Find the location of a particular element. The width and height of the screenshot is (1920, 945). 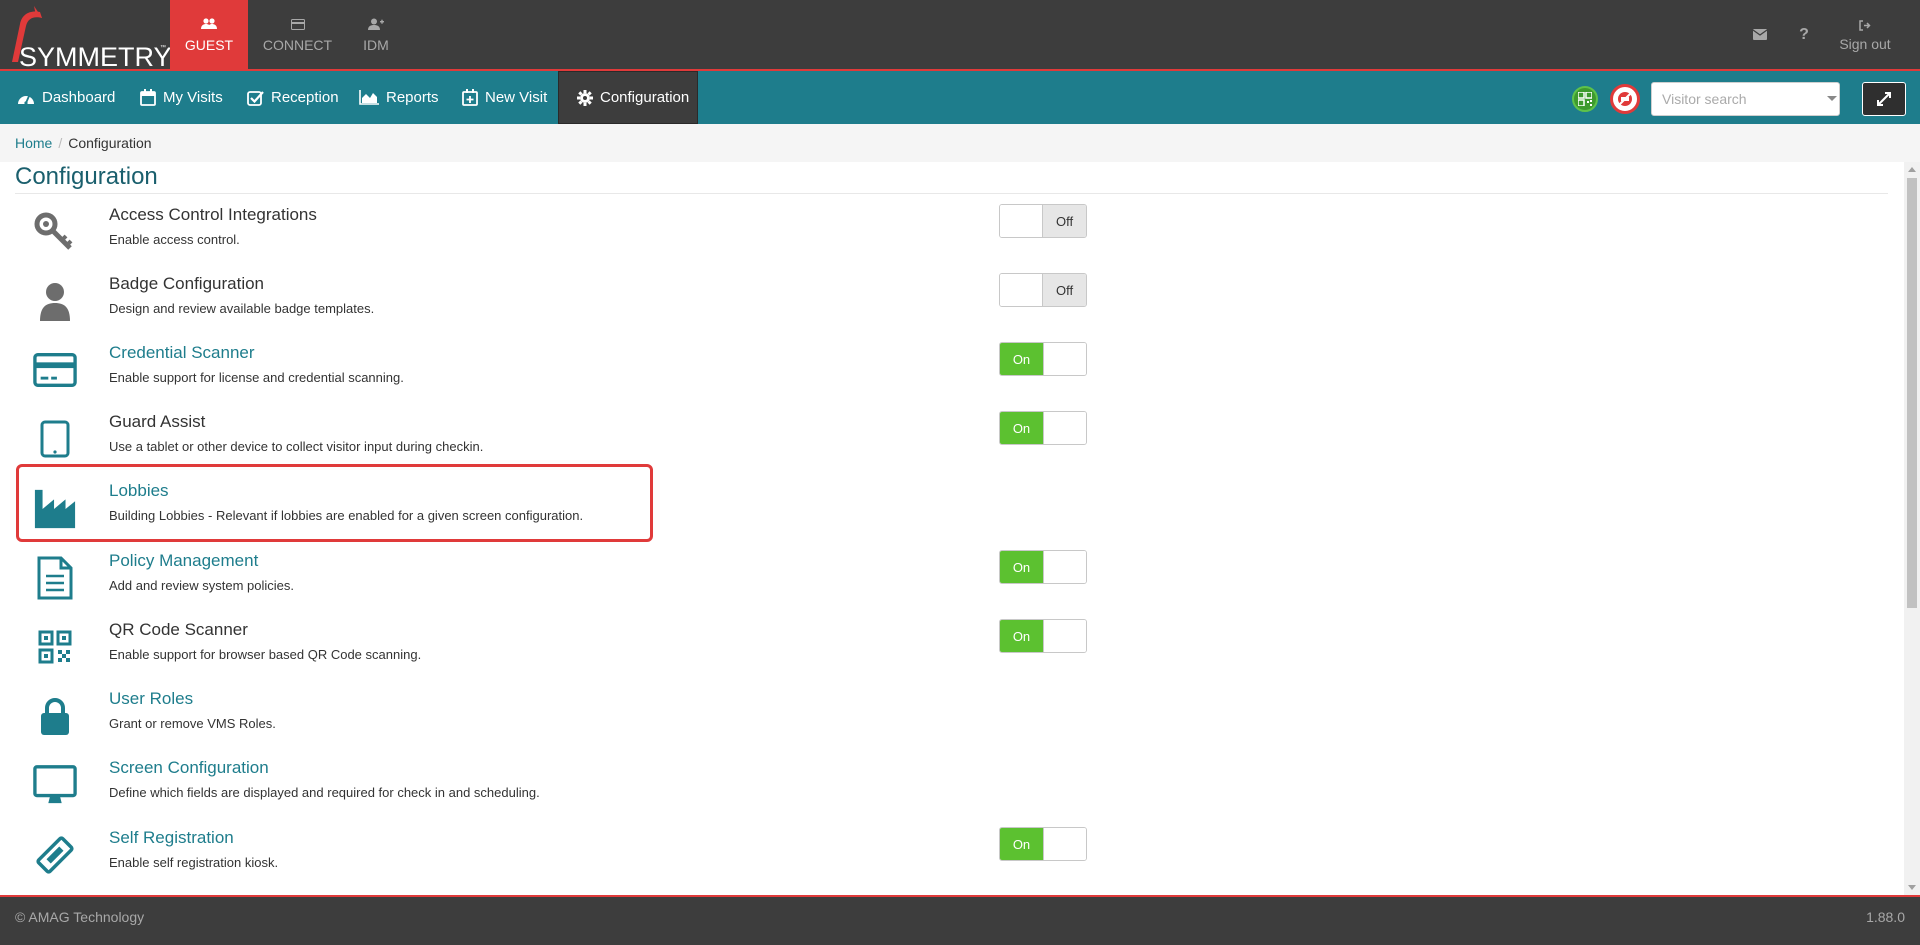

nav-configuration: Configuration is located at coordinates (628, 97).